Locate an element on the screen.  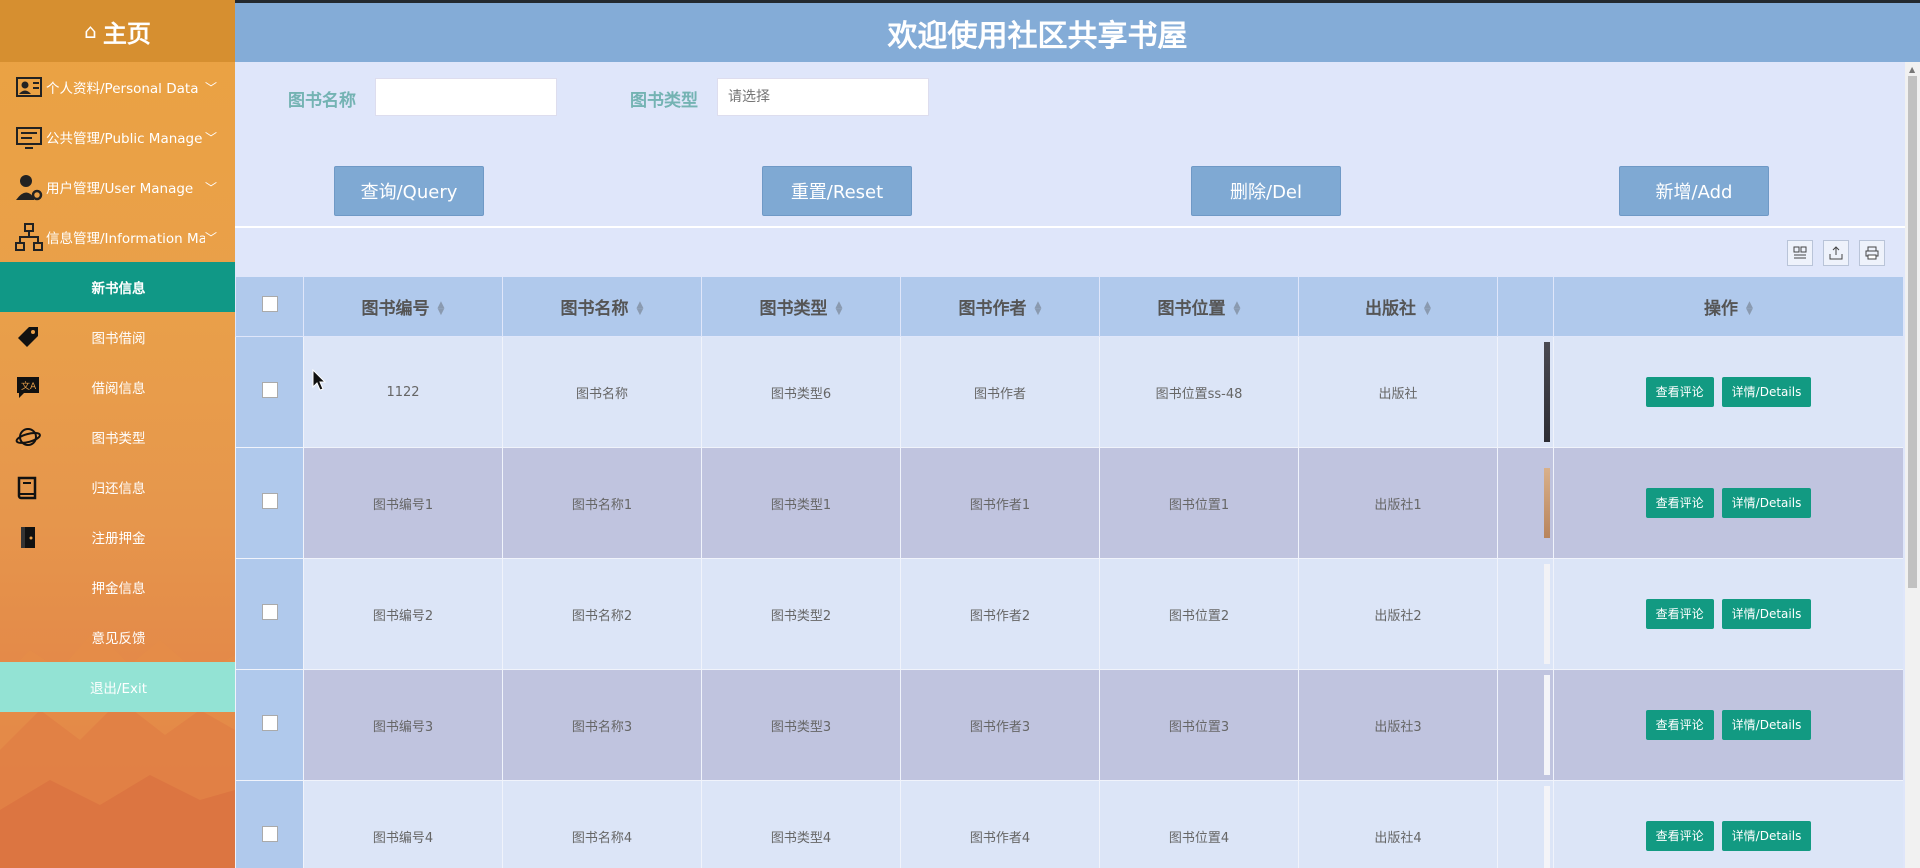
scroll-up-arrow-icon: ▲ is located at coordinates (1912, 69).